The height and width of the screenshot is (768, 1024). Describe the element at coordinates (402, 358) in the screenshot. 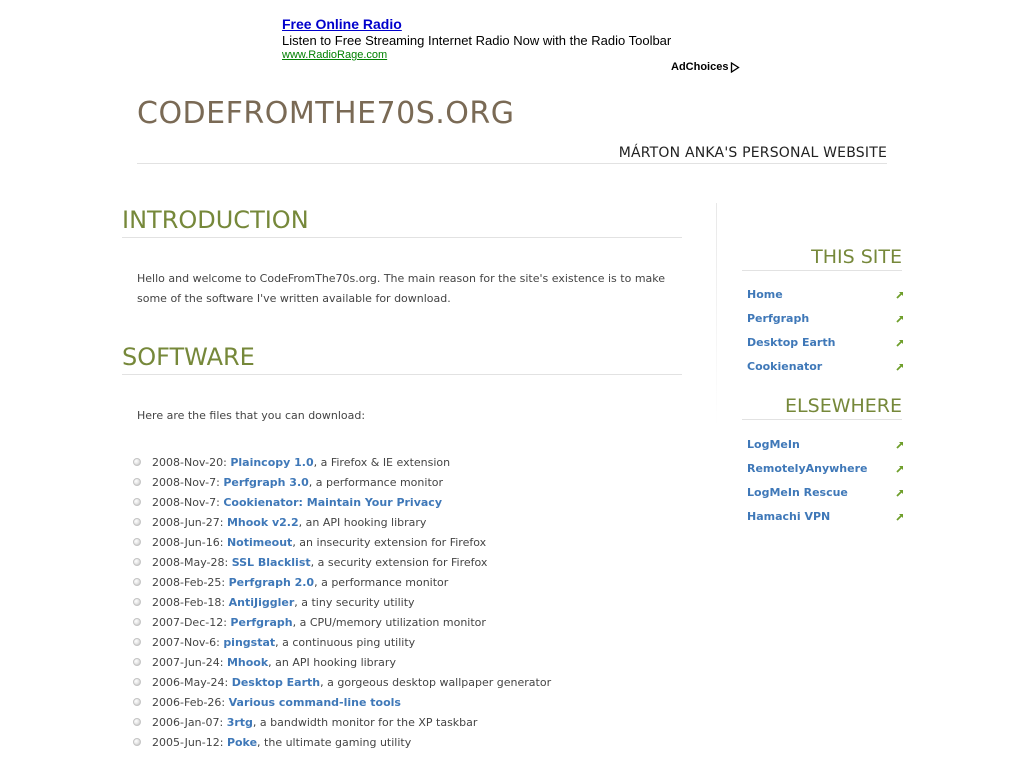

I see `software-heading: SOFTWARE` at that location.